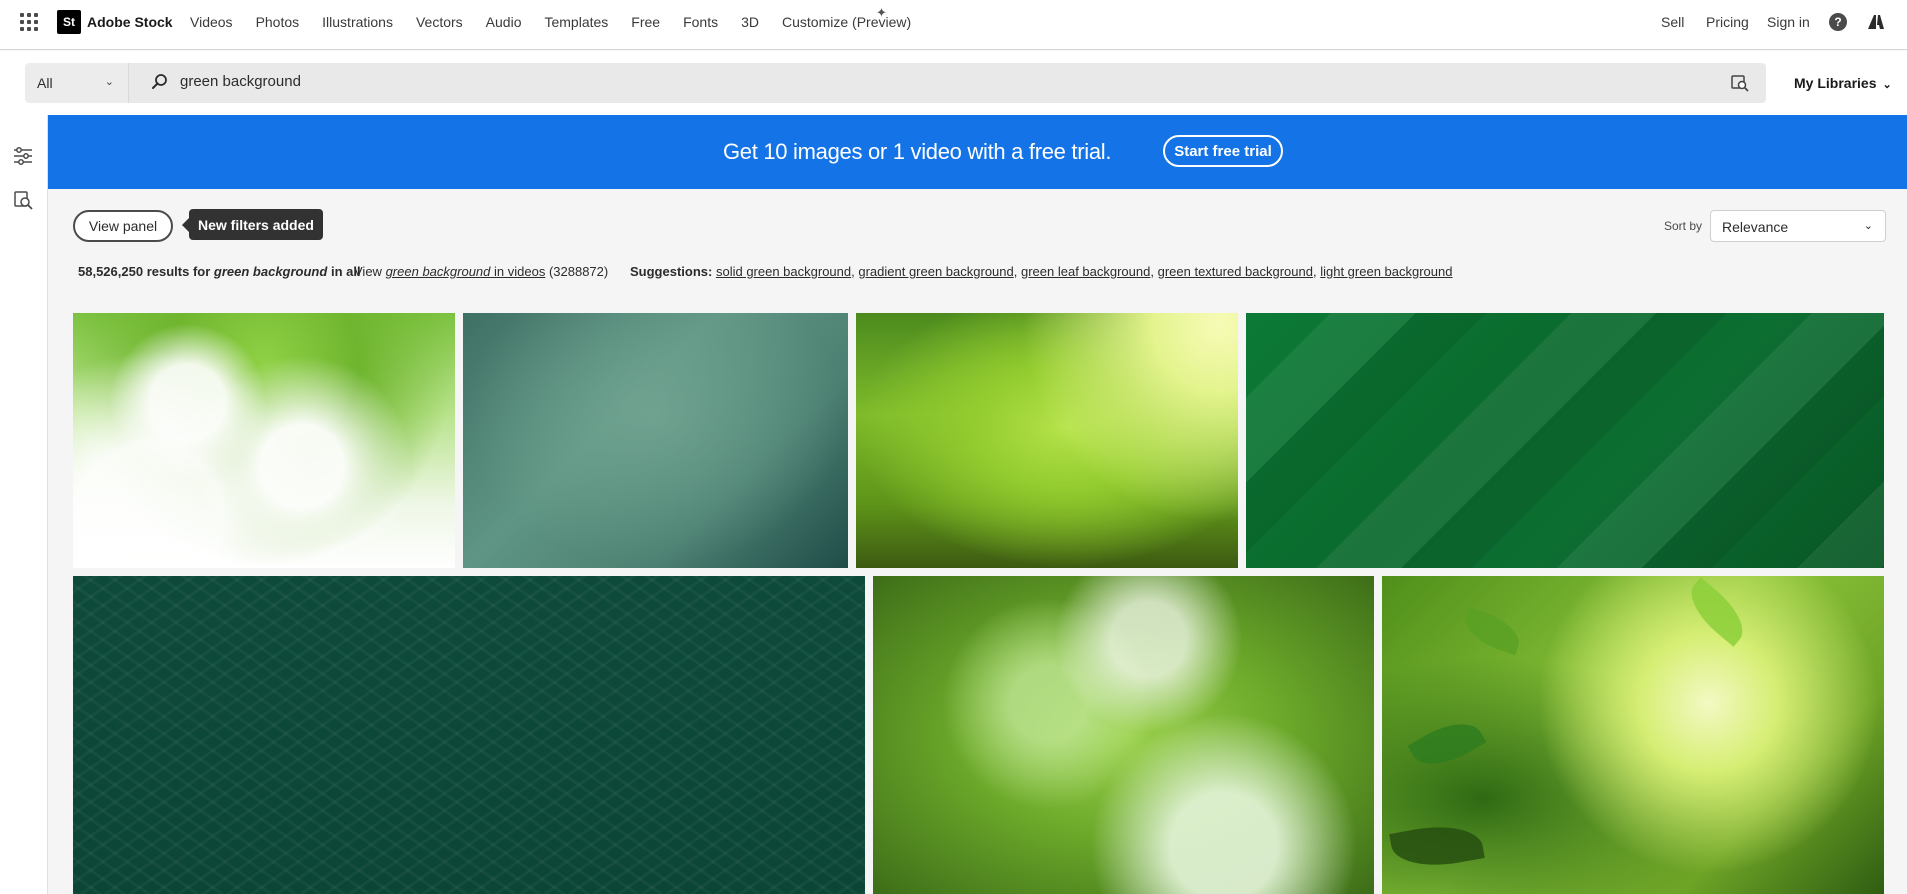  I want to click on result-image-diagonal-stripes, so click(1565, 440).